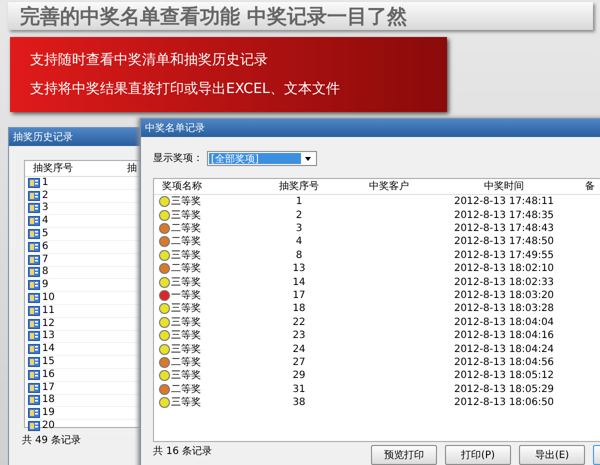 This screenshot has height=465, width=600. Describe the element at coordinates (299, 242) in the screenshot. I see `table-cell-text: 4` at that location.